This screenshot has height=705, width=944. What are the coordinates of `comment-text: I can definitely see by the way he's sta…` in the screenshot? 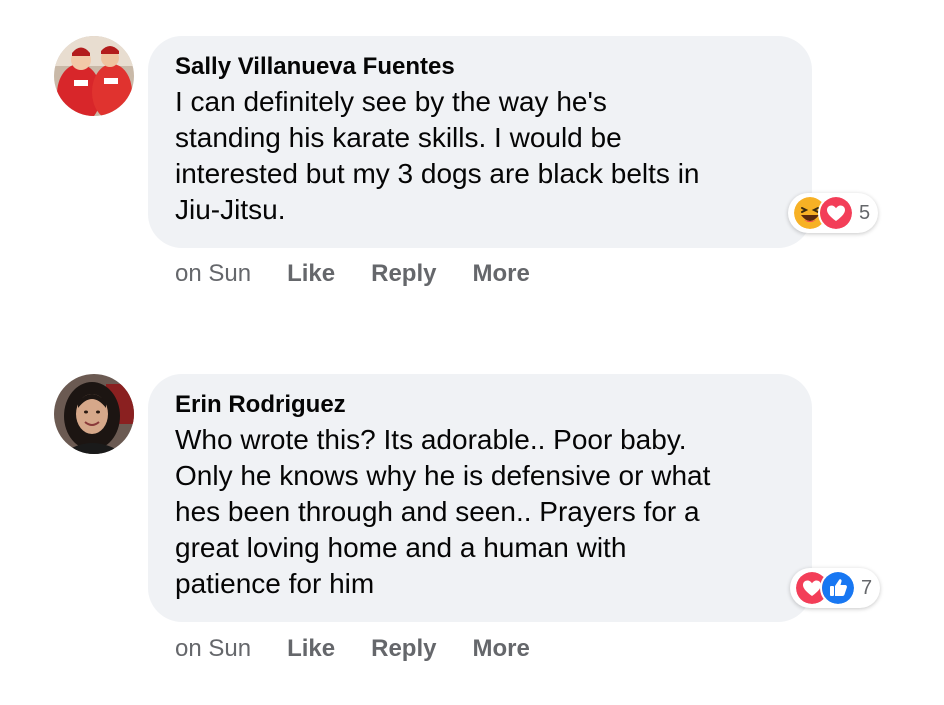 It's located at (437, 155).